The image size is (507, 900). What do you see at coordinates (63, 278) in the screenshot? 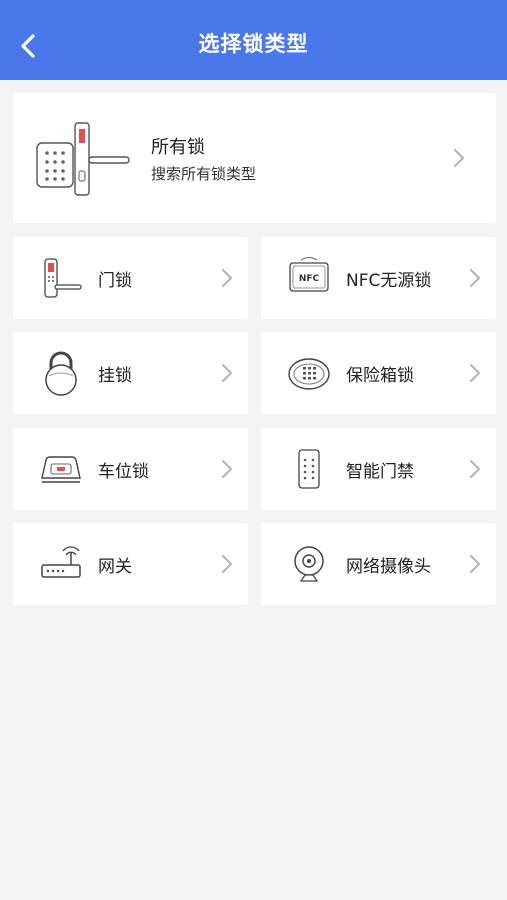
I see `door-lock-icon` at bounding box center [63, 278].